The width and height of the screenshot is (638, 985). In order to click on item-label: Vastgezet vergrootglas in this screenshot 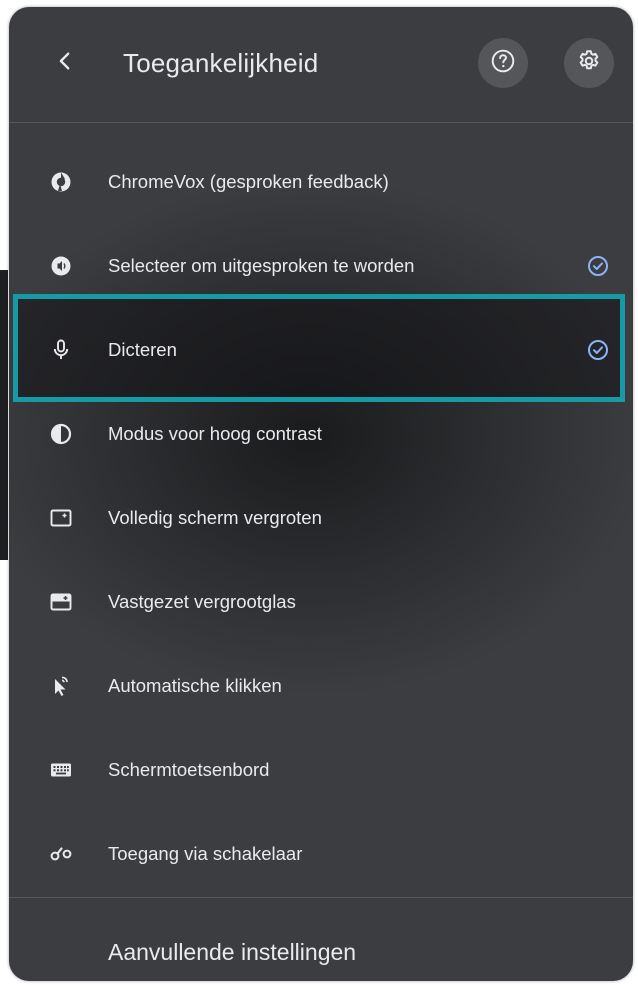, I will do `click(202, 601)`.